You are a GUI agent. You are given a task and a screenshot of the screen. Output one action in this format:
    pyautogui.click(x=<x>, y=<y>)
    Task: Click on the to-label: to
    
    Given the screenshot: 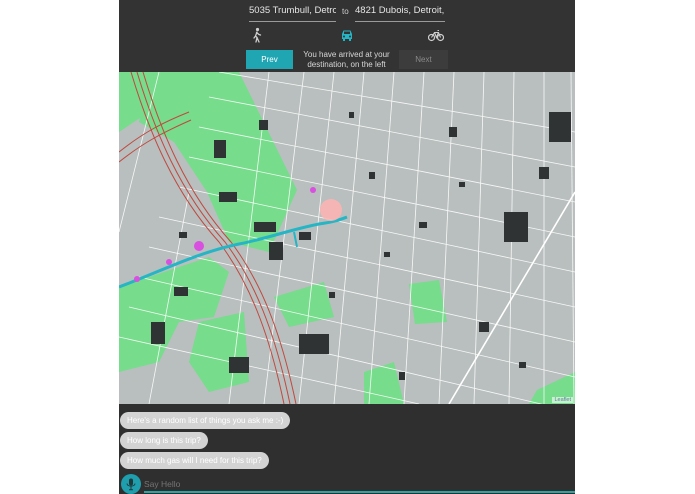 What is the action you would take?
    pyautogui.click(x=345, y=11)
    